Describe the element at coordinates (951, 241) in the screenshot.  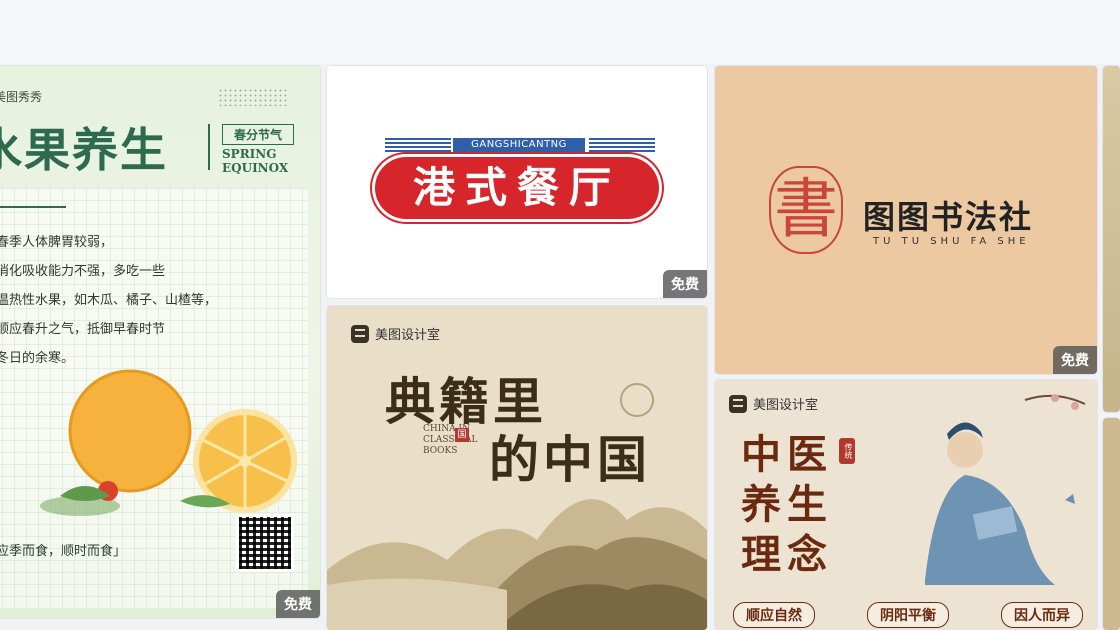
I see `society-subtitle: TU TU SHU FA SHE` at that location.